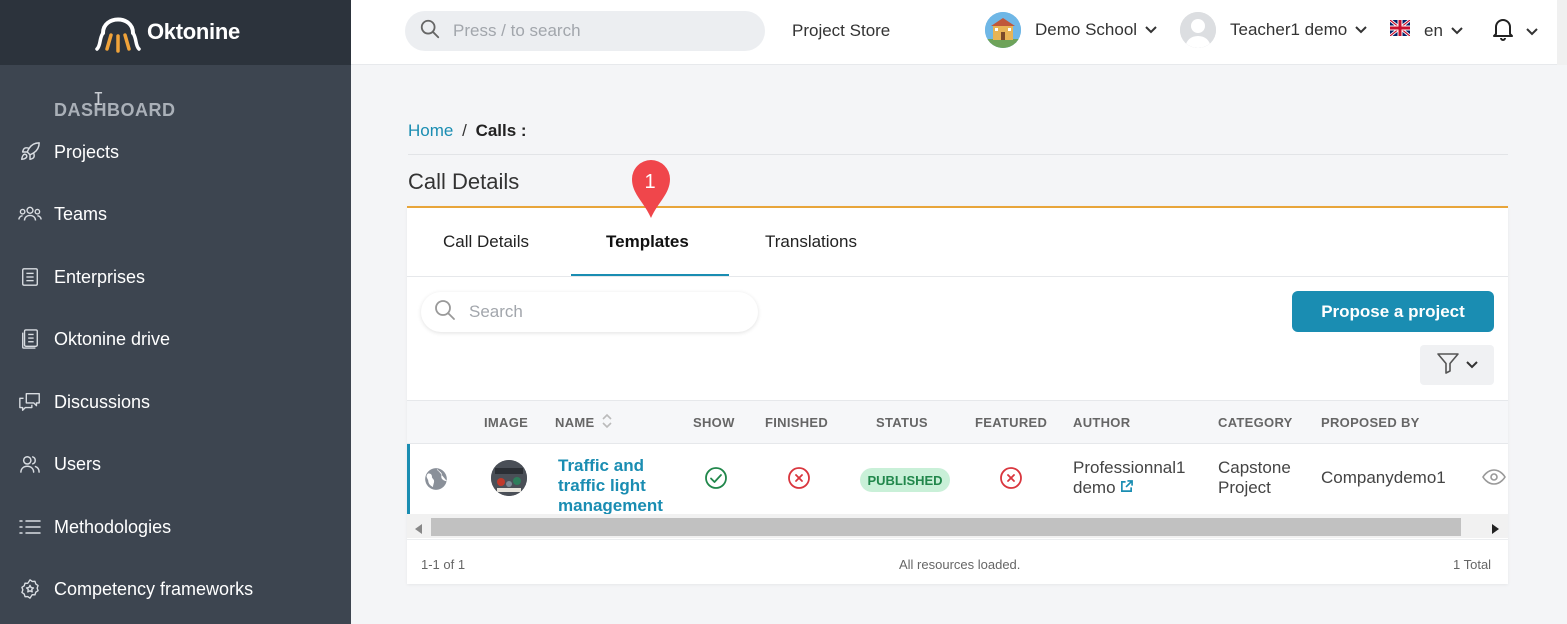 The height and width of the screenshot is (624, 1567). I want to click on school-name: Demo School, so click(1086, 29).